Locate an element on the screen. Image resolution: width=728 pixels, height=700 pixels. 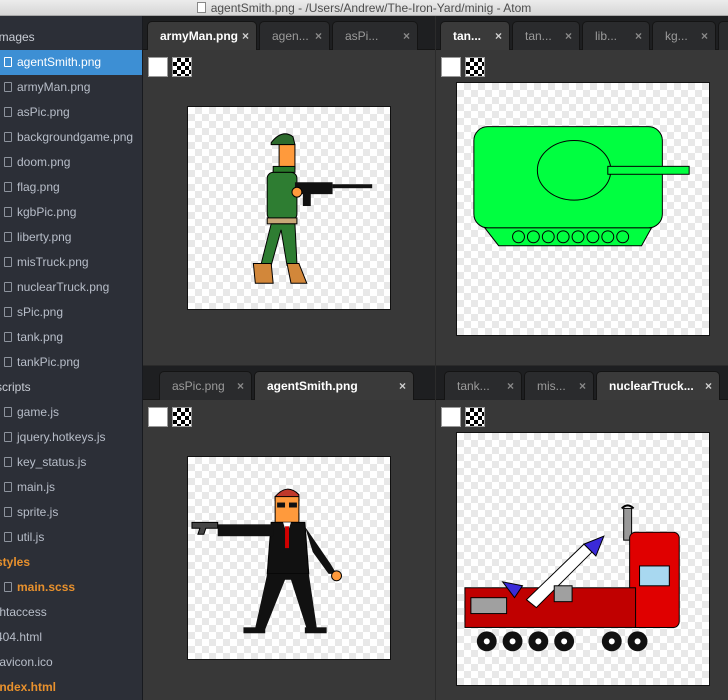
tree-file: key_status.js is located at coordinates (71, 462).